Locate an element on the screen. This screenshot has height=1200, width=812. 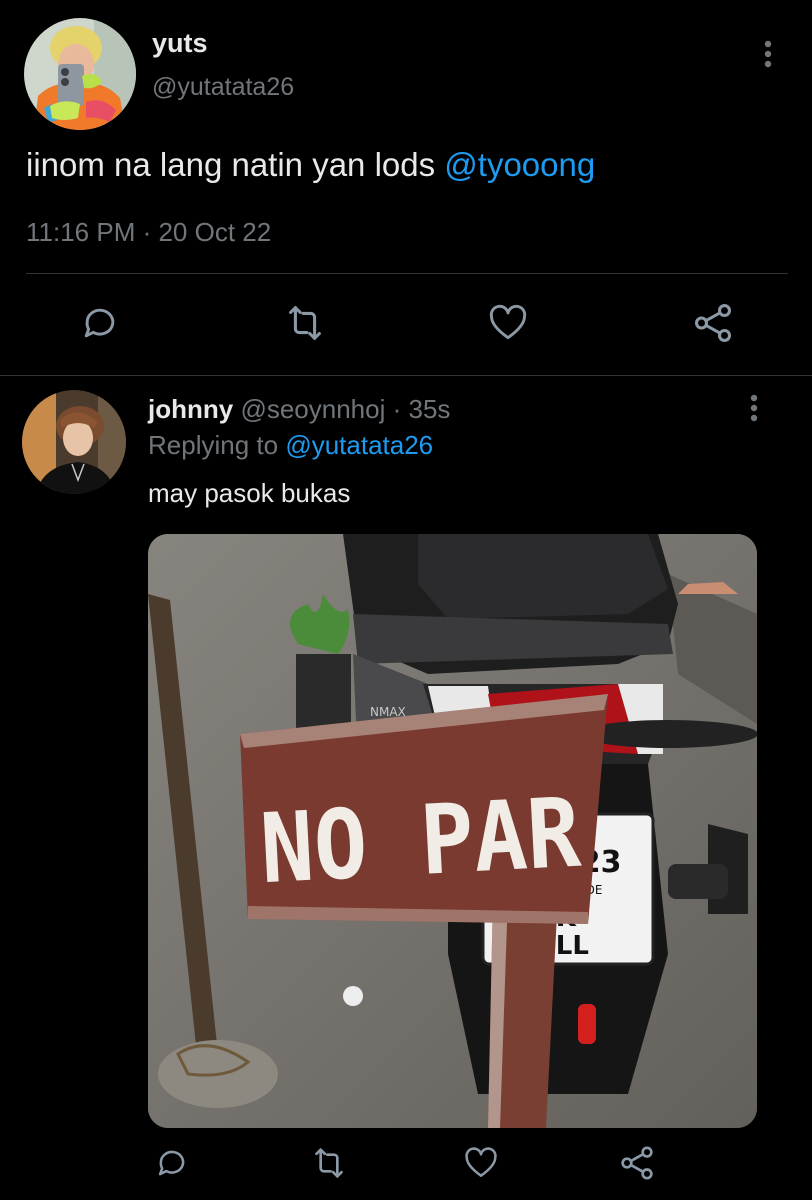
sign-text: NO PAR is located at coordinates (421, 841).